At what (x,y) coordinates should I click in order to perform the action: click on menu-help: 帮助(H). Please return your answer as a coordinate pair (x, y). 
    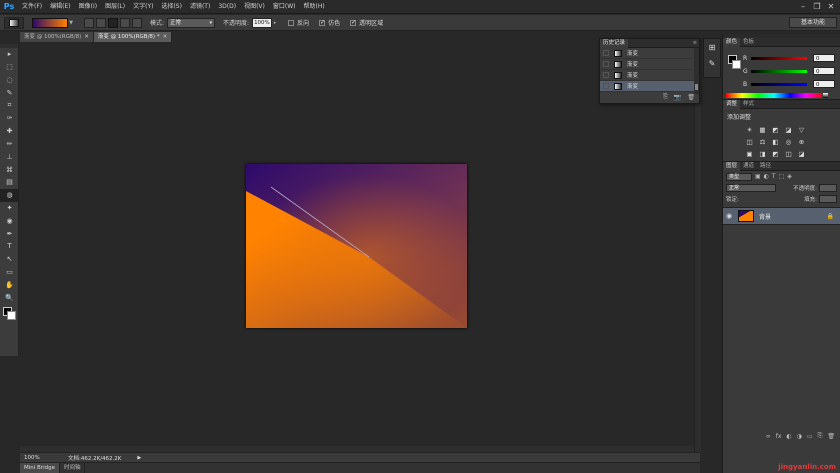
    Looking at the image, I should click on (314, 7).